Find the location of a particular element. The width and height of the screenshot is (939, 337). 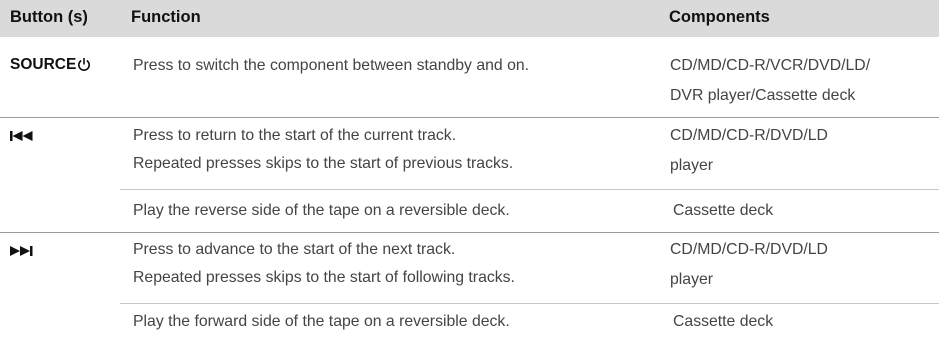

header-button-column: Button (s) is located at coordinates (49, 17).